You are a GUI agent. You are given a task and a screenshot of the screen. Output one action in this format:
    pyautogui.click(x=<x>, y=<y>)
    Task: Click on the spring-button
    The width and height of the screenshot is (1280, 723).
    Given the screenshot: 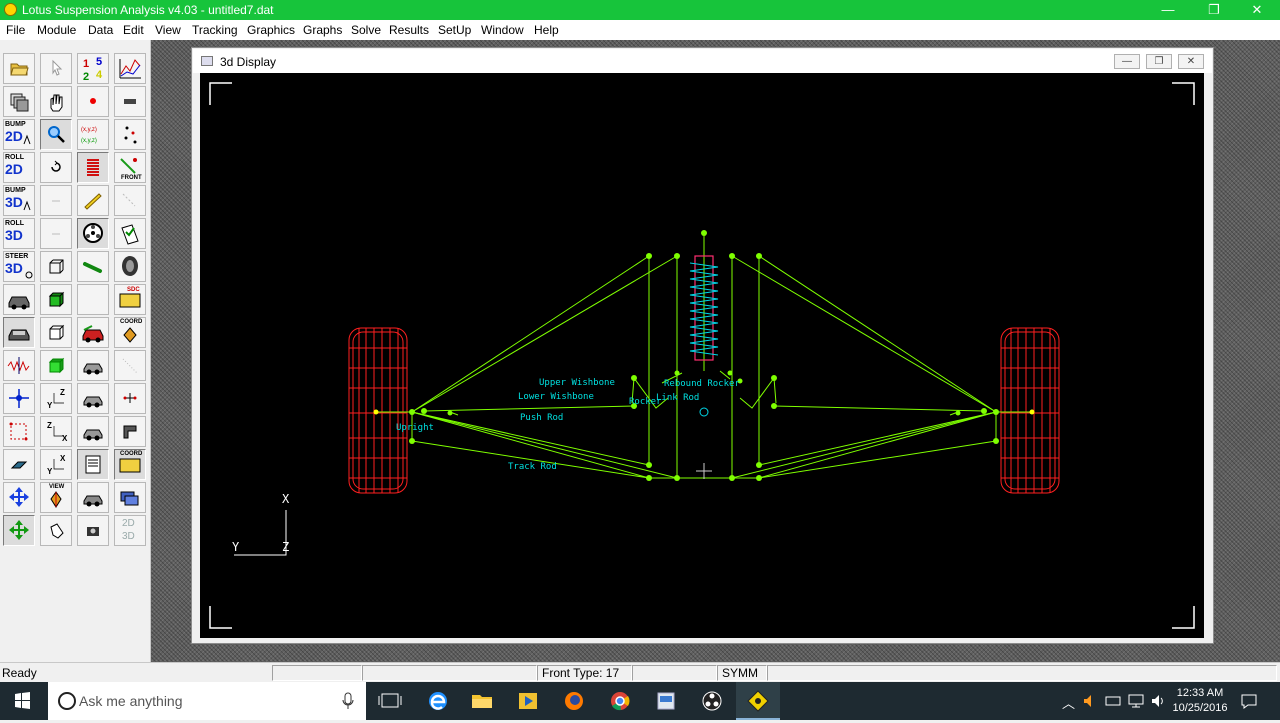 What is the action you would take?
    pyautogui.click(x=93, y=167)
    